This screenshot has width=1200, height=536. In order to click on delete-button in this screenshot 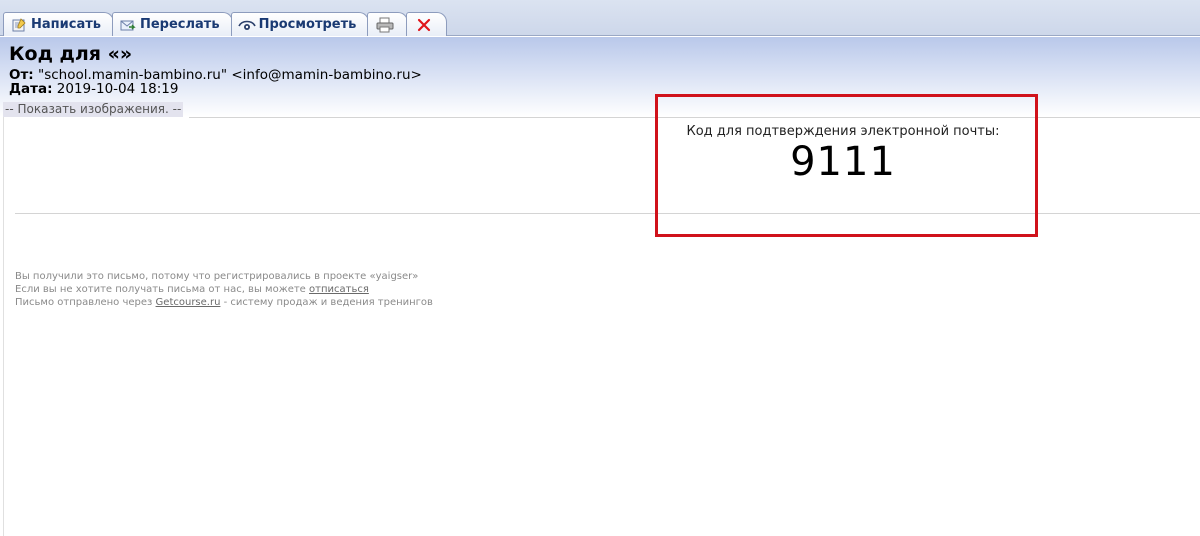, I will do `click(427, 24)`.